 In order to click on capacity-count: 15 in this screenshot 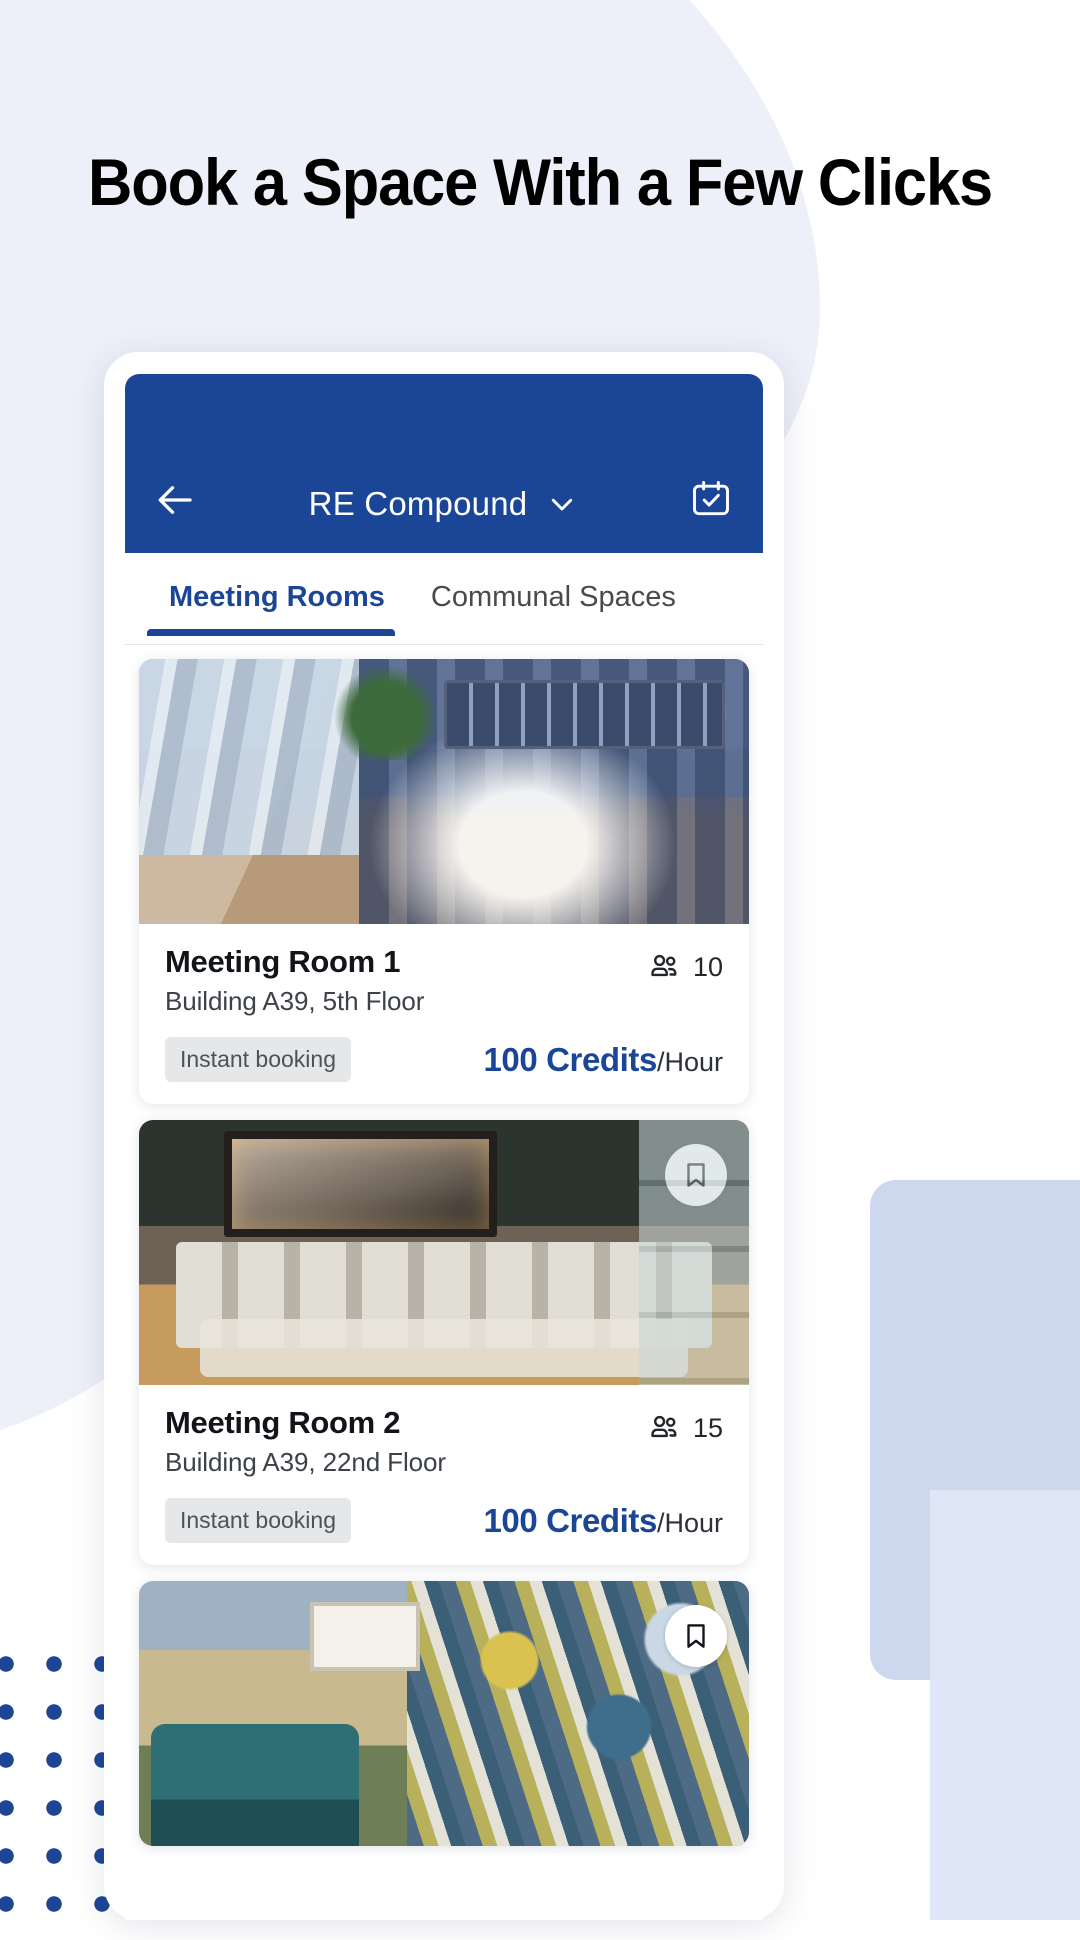, I will do `click(707, 1427)`.